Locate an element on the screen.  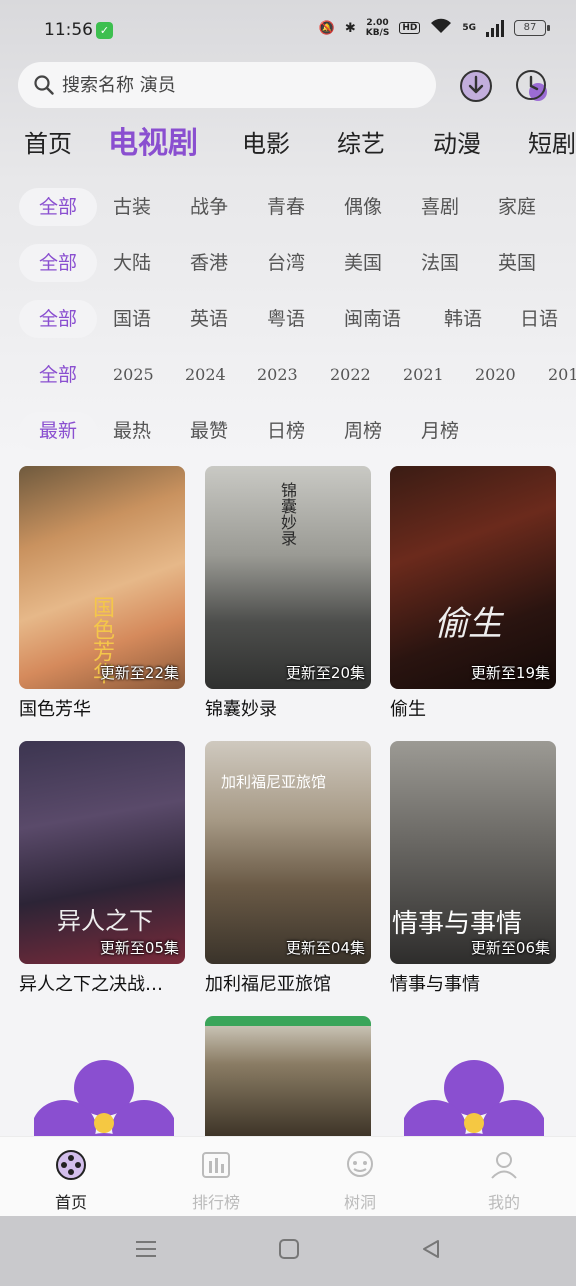
tab-short-drama: 短剧 is located at coordinates (552, 141).